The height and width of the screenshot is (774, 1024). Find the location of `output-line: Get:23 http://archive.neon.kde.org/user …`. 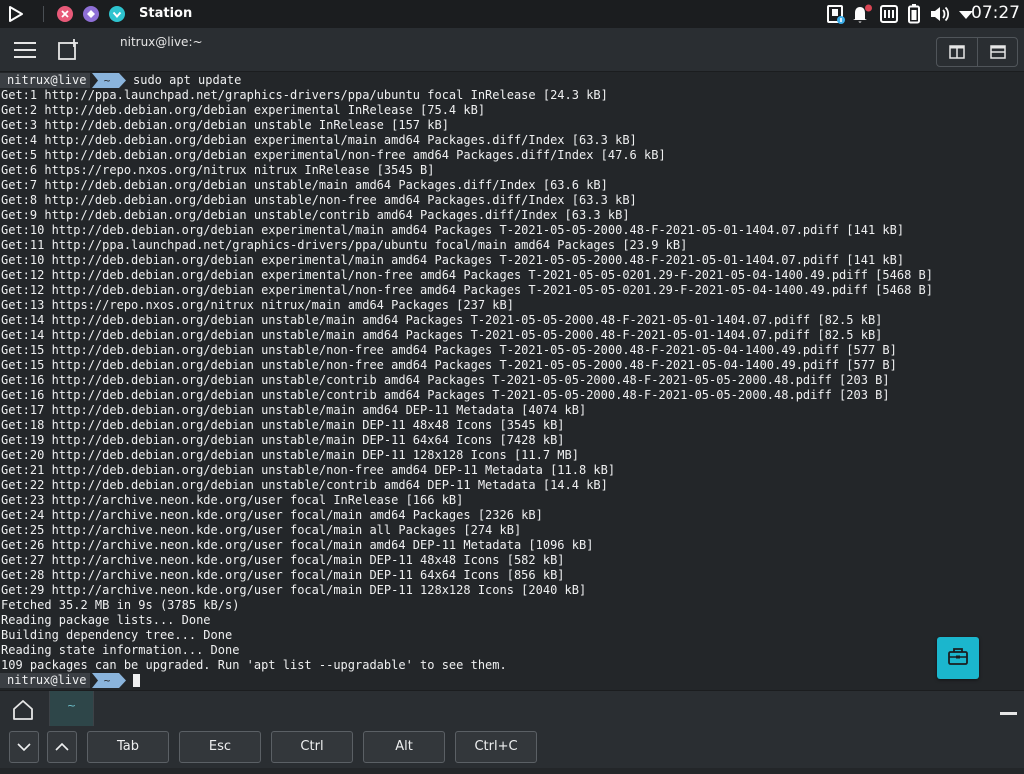

output-line: Get:23 http://archive.neon.kde.org/user … is located at coordinates (232, 500).